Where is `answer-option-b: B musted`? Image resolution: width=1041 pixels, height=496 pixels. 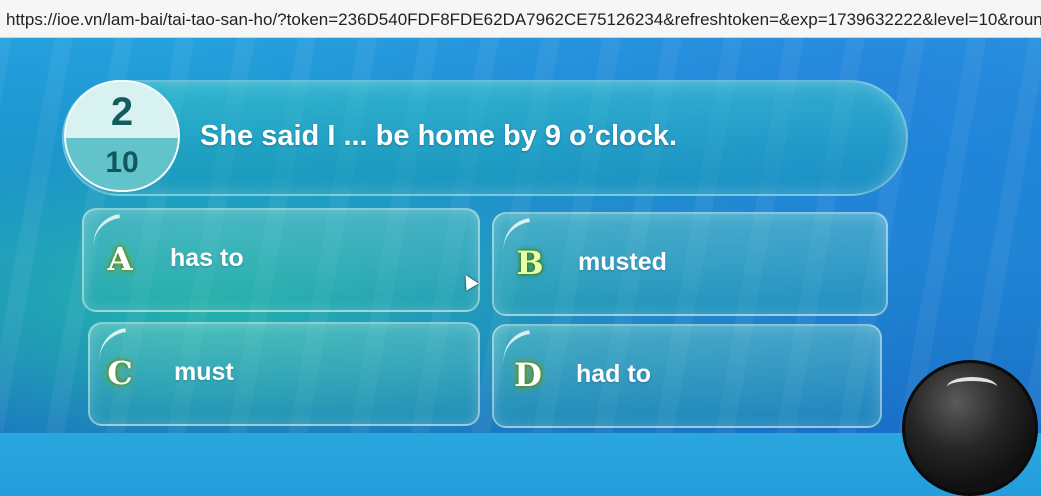 answer-option-b: B musted is located at coordinates (690, 264).